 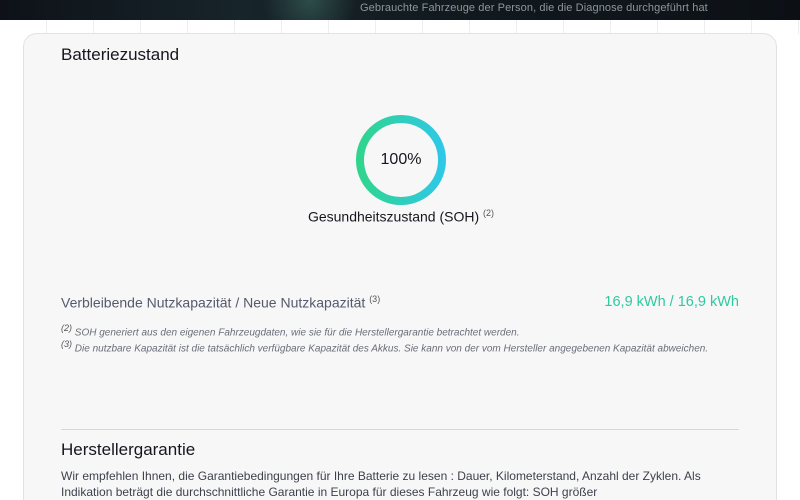 I want to click on background-pattern, so click(x=400, y=27).